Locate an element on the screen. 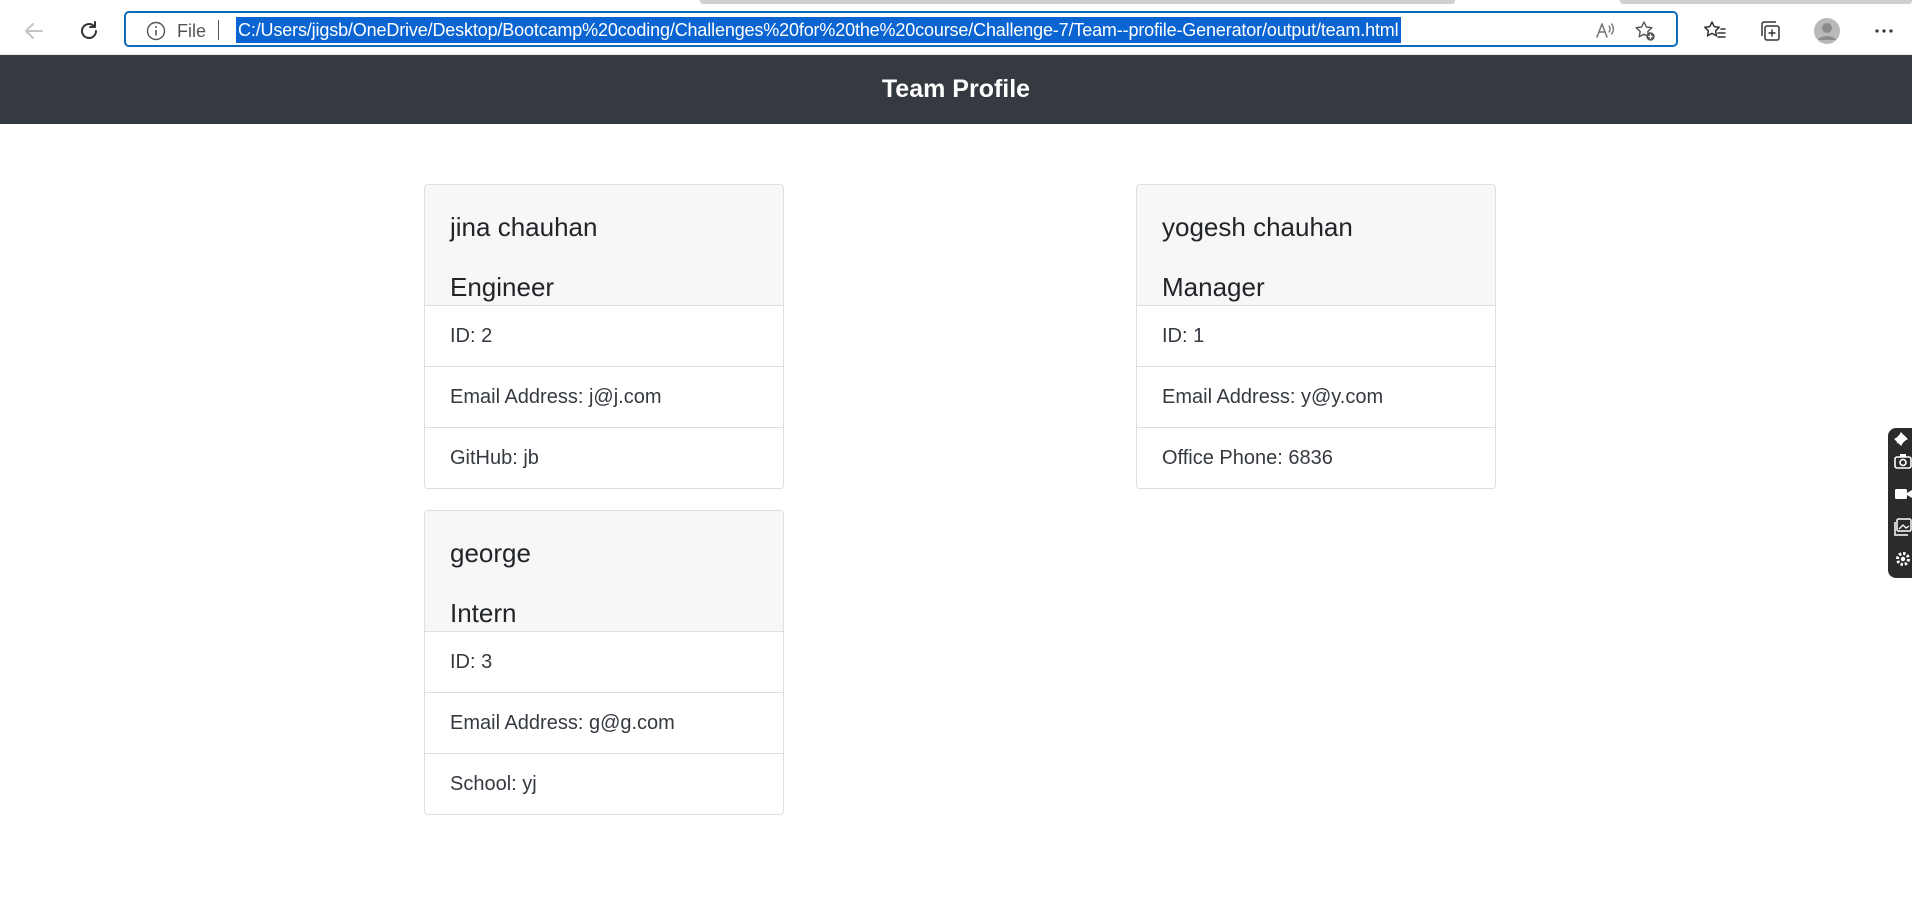 The image size is (1912, 915). employee-id: ID: 1 is located at coordinates (1316, 336).